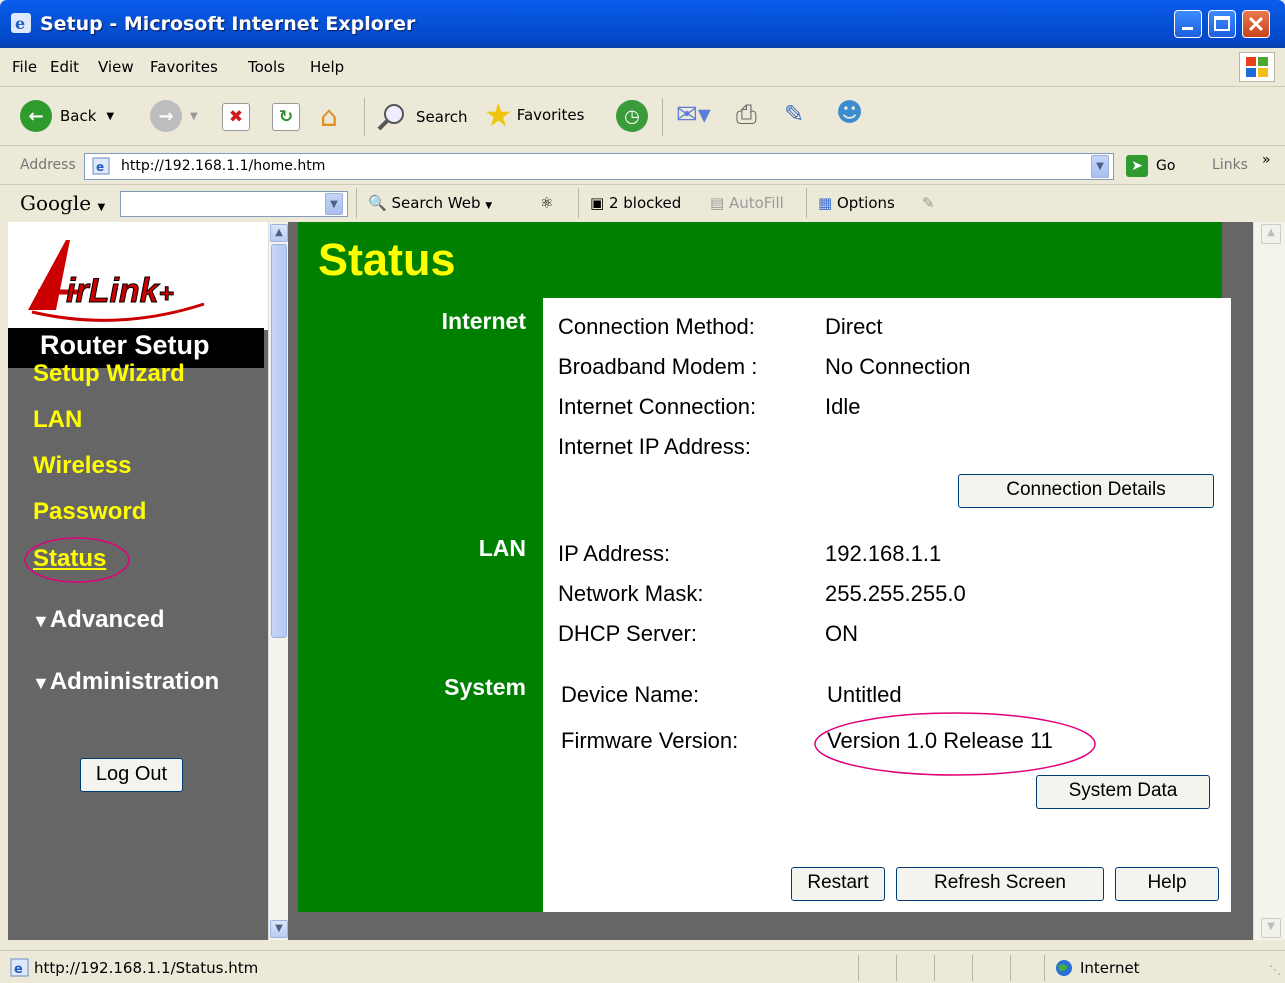 Image resolution: width=1285 pixels, height=983 pixels. What do you see at coordinates (717, 203) in the screenshot?
I see `autofill-icon: ▤` at bounding box center [717, 203].